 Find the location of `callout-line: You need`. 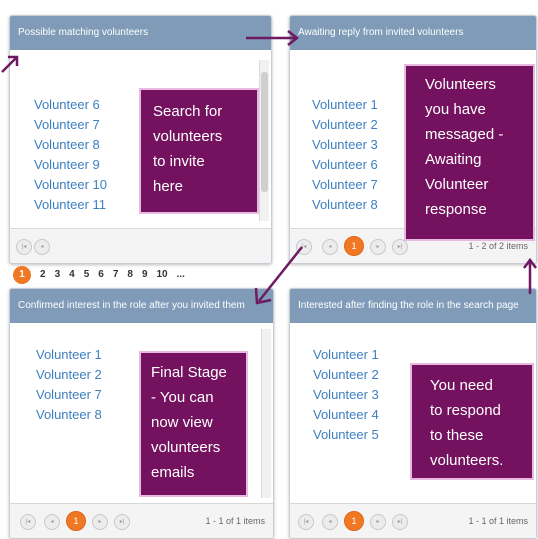

callout-line: You need is located at coordinates (461, 385).